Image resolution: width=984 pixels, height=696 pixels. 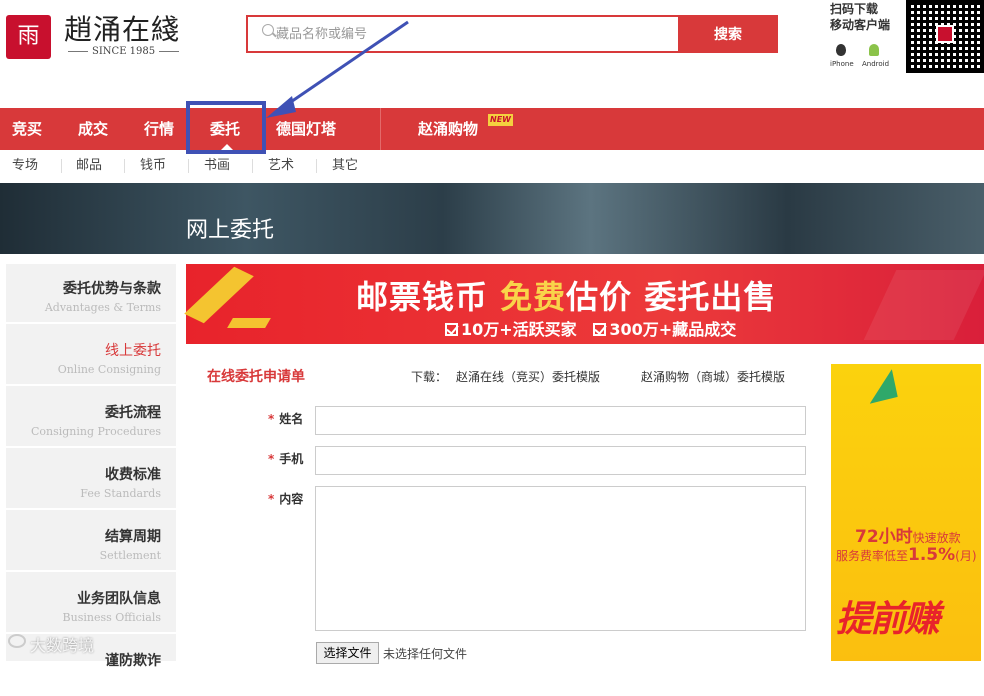 I want to click on sidebar-item-sublabel: Business Officials, so click(x=111, y=617).